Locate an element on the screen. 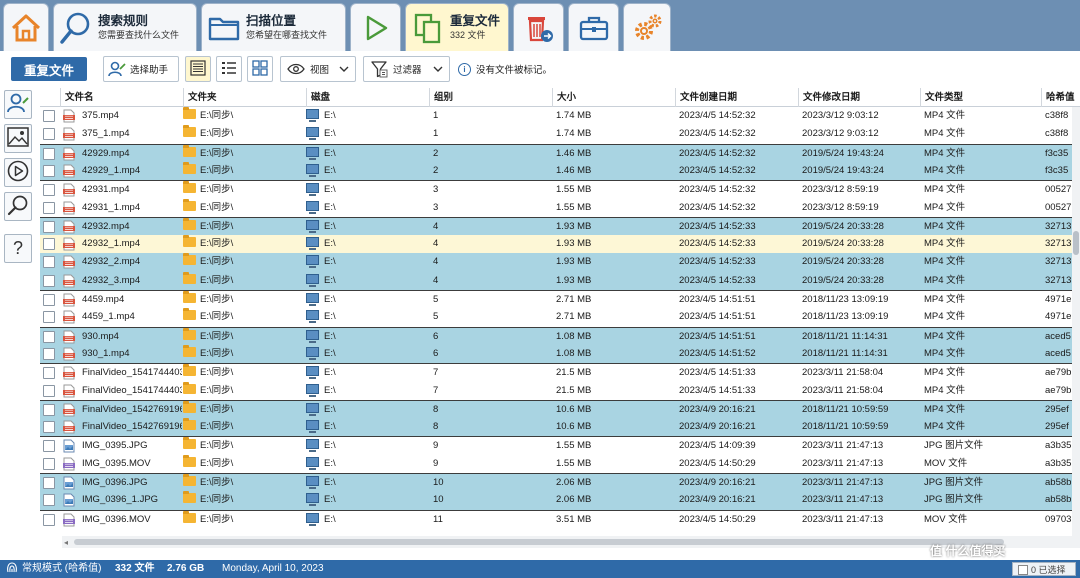 Image resolution: width=1080 pixels, height=578 pixels. column-header-created: 文件创建日期 is located at coordinates (736, 97).